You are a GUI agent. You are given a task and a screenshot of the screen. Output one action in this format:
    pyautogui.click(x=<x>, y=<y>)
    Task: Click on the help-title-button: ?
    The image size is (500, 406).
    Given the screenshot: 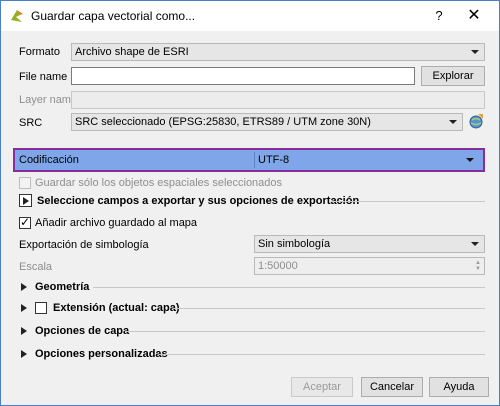 What is the action you would take?
    pyautogui.click(x=439, y=16)
    